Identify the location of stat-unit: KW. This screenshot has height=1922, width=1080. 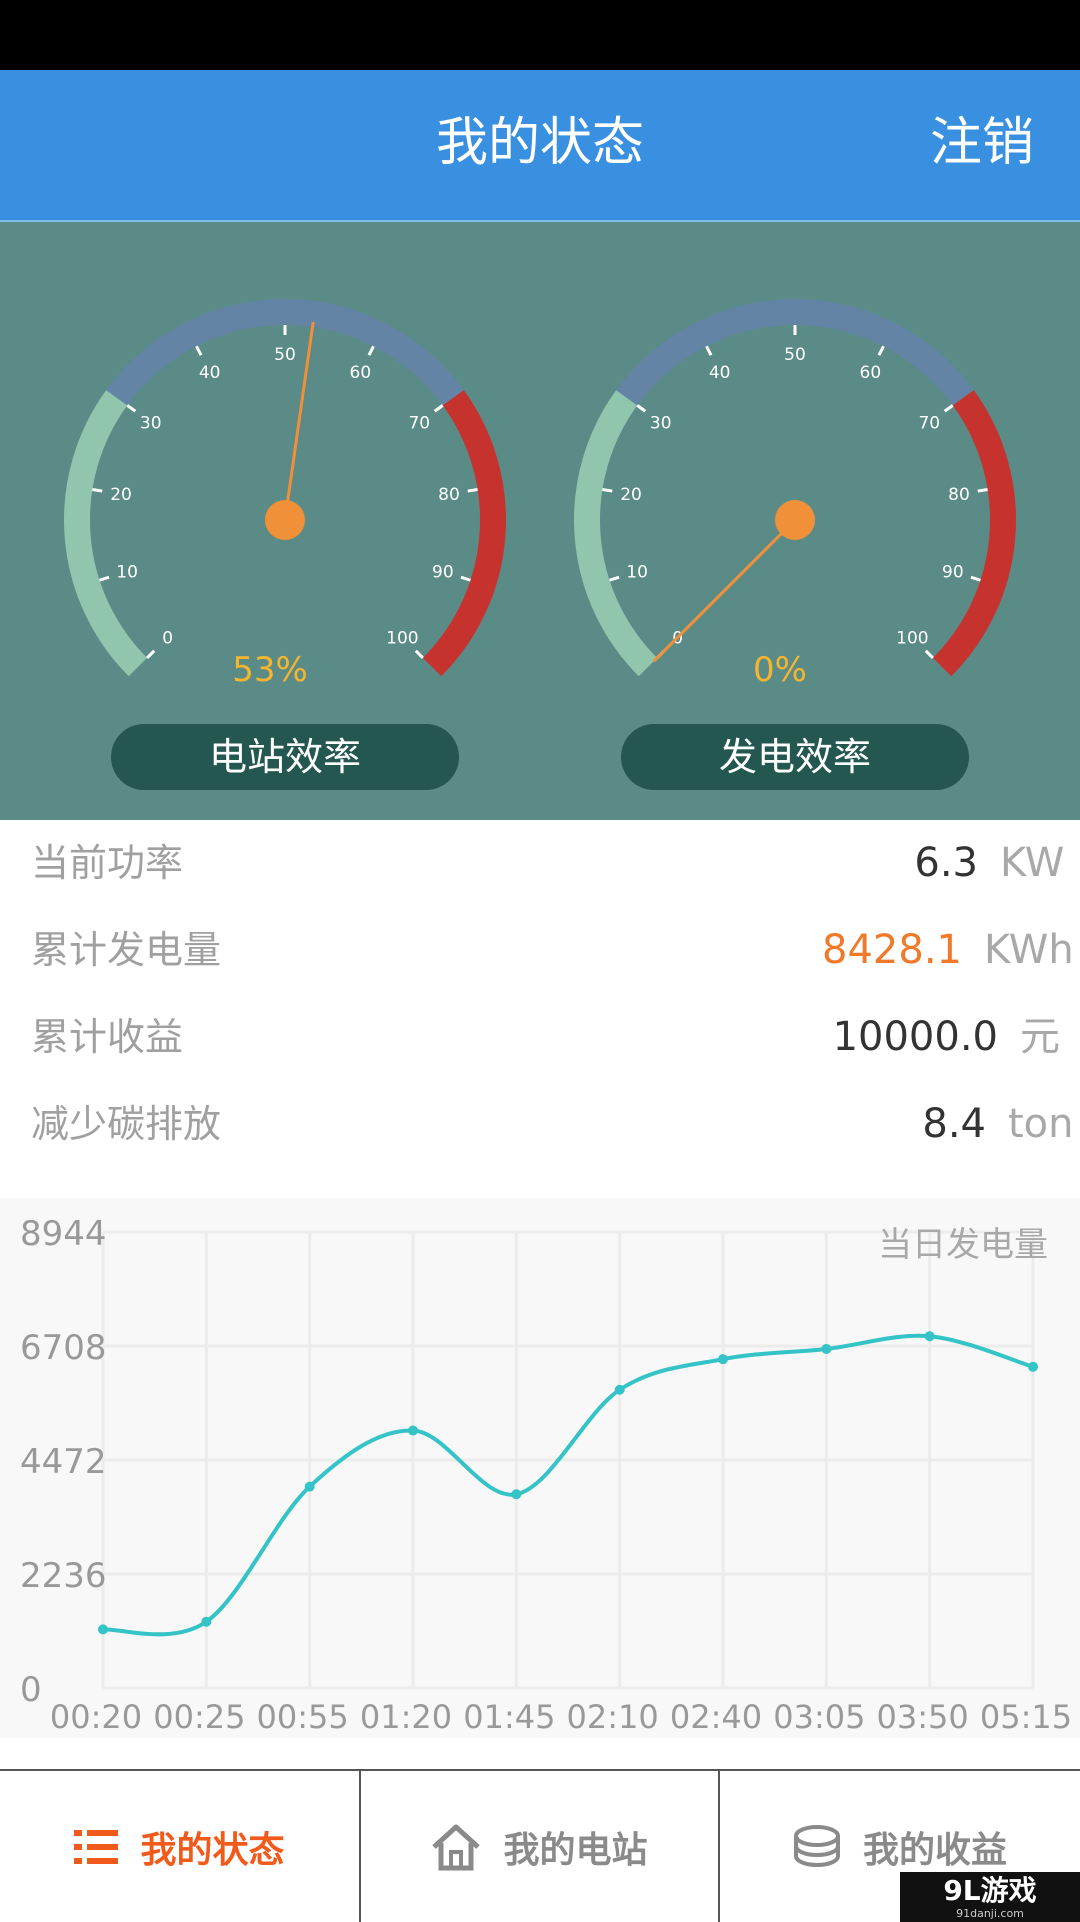
(1032, 863).